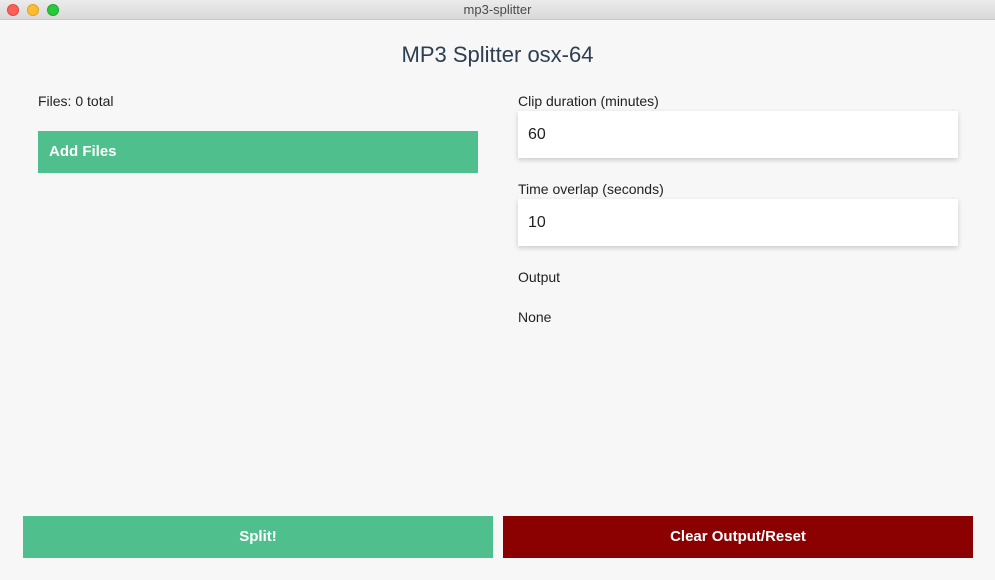 The width and height of the screenshot is (995, 580). Describe the element at coordinates (588, 101) in the screenshot. I see `clip-duration-label: Clip duration (minutes)` at that location.